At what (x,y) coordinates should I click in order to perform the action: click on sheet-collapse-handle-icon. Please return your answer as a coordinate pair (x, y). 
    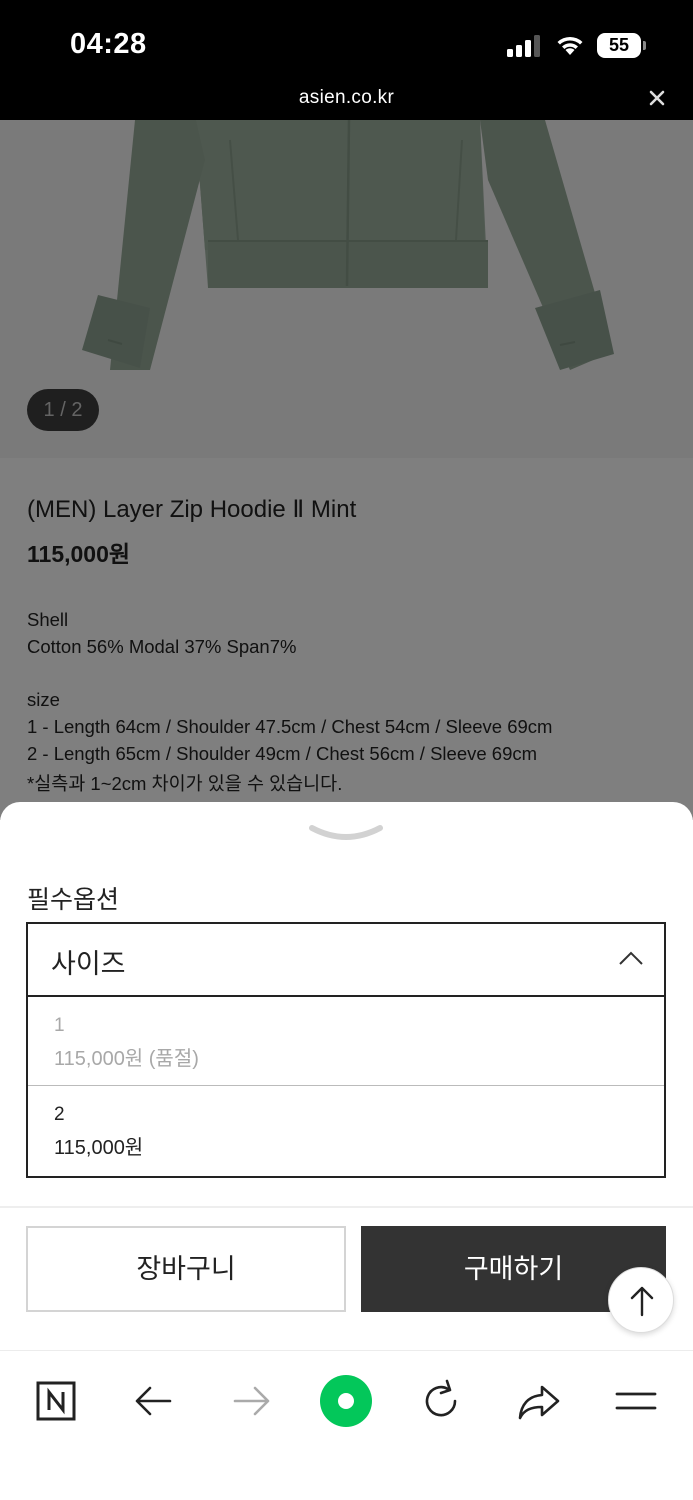
    Looking at the image, I should click on (346, 835).